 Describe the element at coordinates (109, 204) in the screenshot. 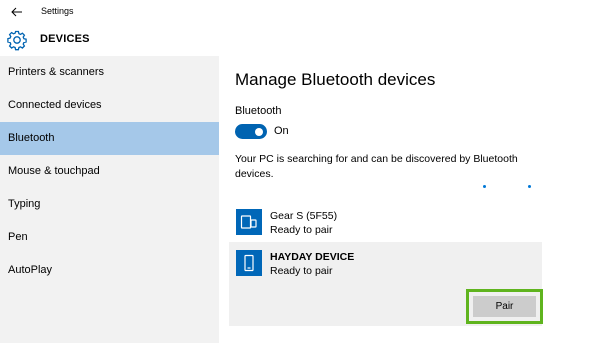

I see `sidebar-item-typing: Typing` at that location.